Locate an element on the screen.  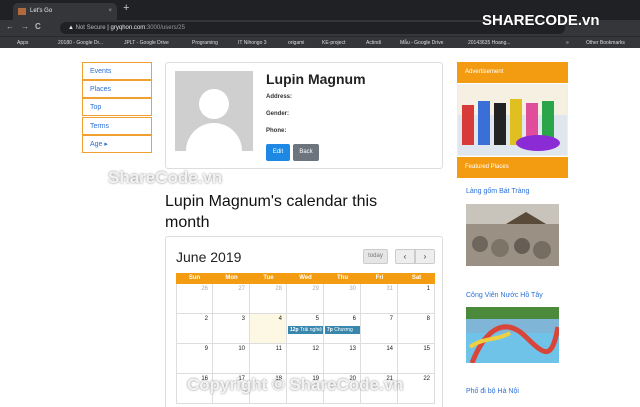
gender-label: Gender: is located at coordinates (278, 114).